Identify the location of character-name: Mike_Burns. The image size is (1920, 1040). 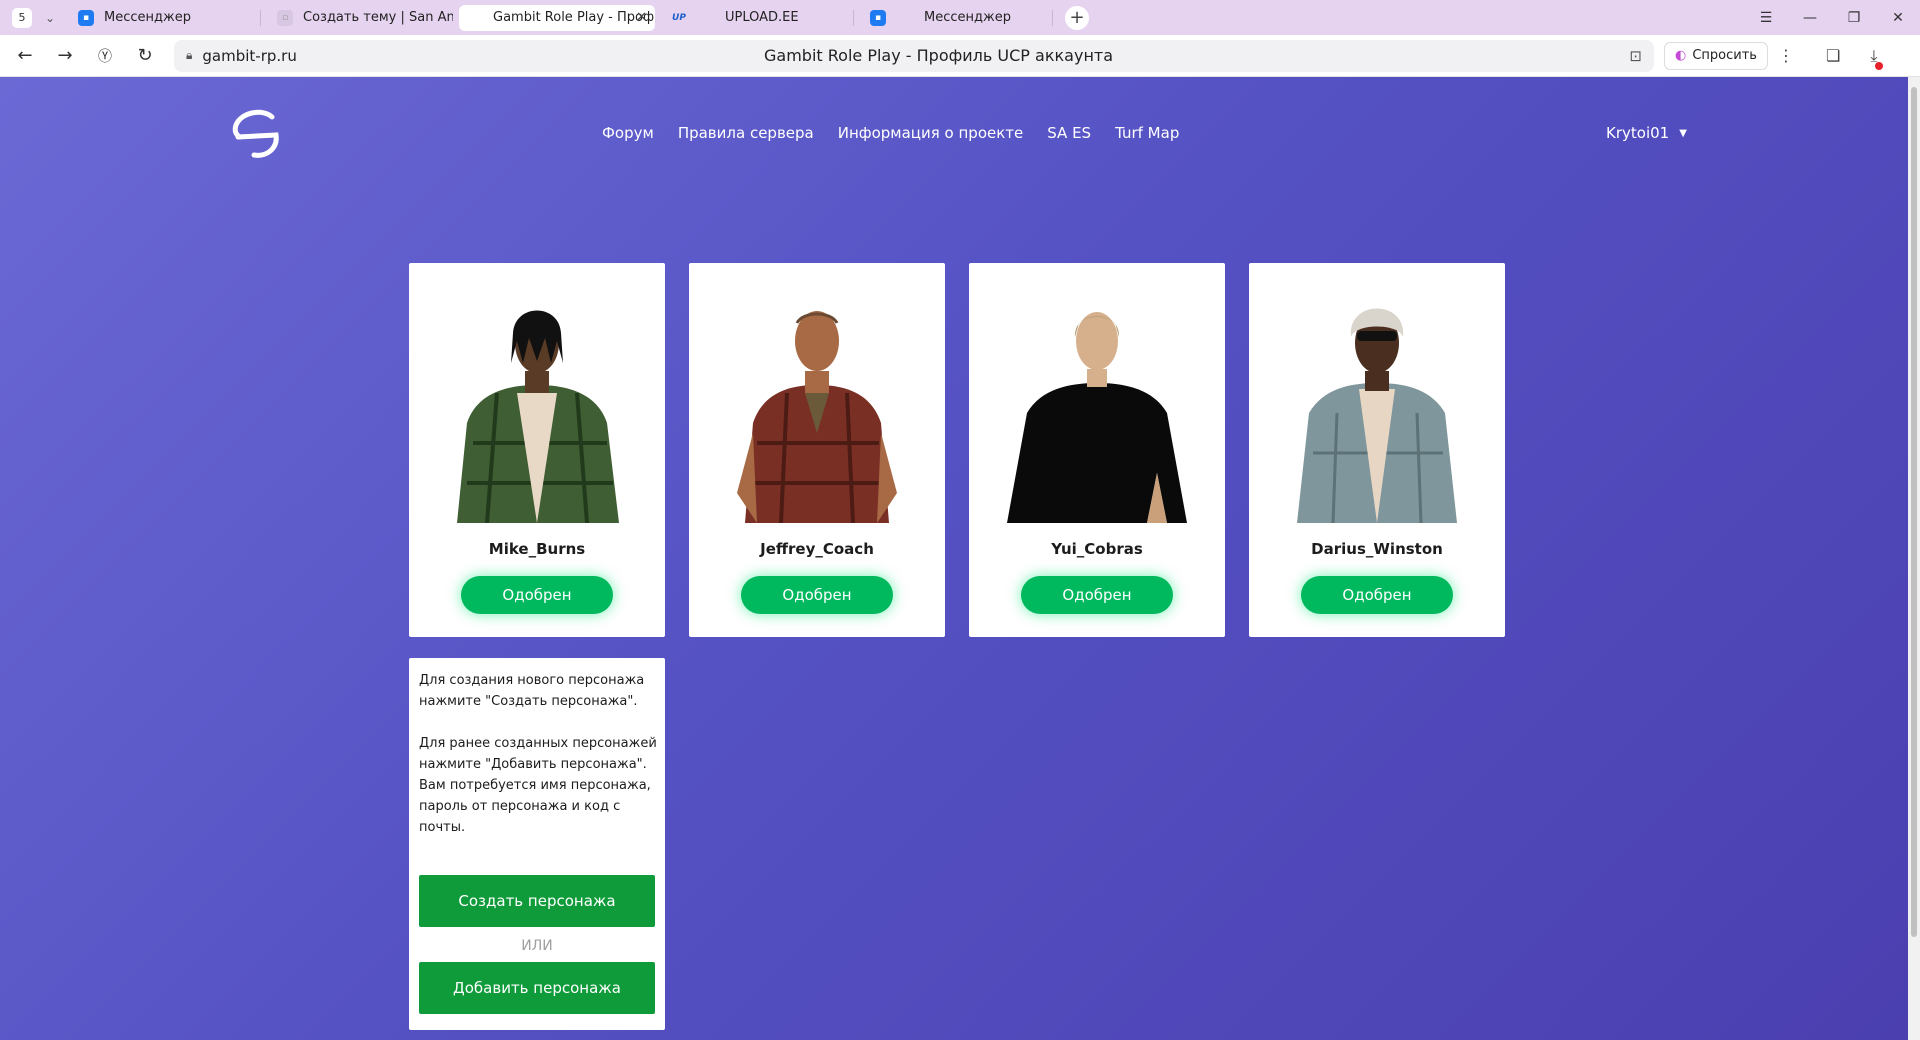
(537, 549).